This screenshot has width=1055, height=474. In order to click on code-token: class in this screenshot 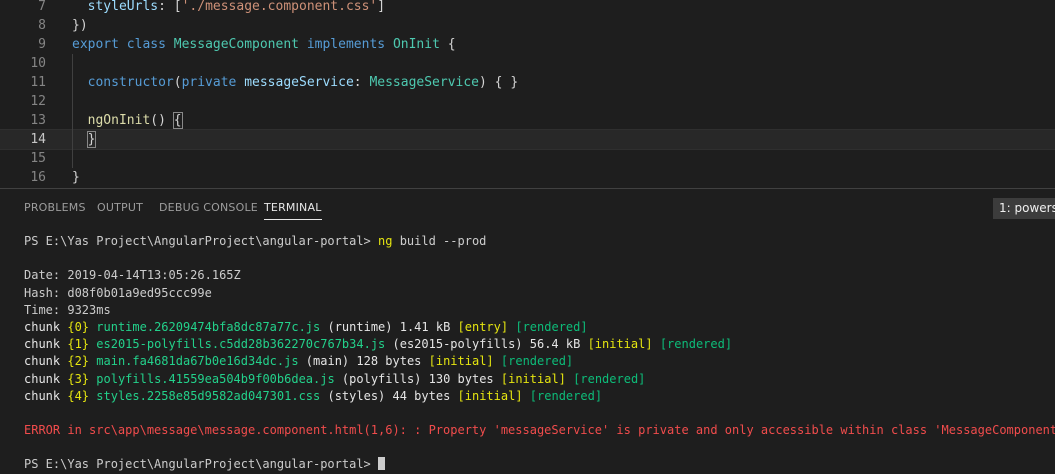, I will do `click(146, 44)`.